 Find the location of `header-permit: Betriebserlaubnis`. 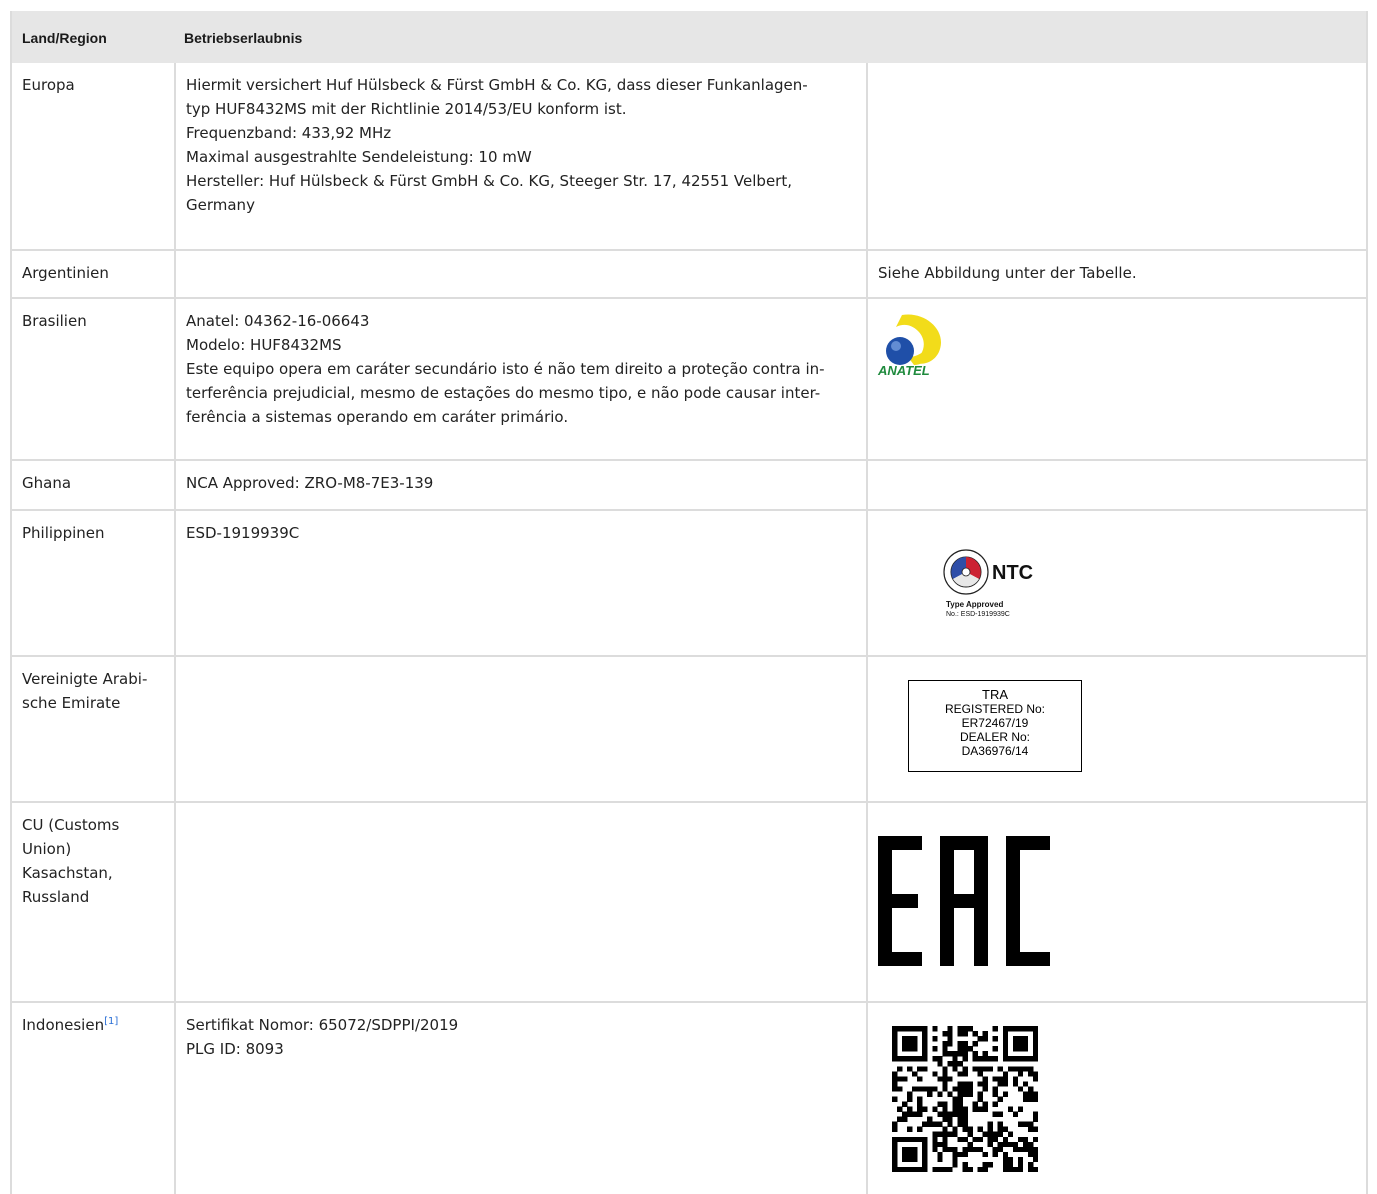

header-permit: Betriebserlaubnis is located at coordinates (243, 38).